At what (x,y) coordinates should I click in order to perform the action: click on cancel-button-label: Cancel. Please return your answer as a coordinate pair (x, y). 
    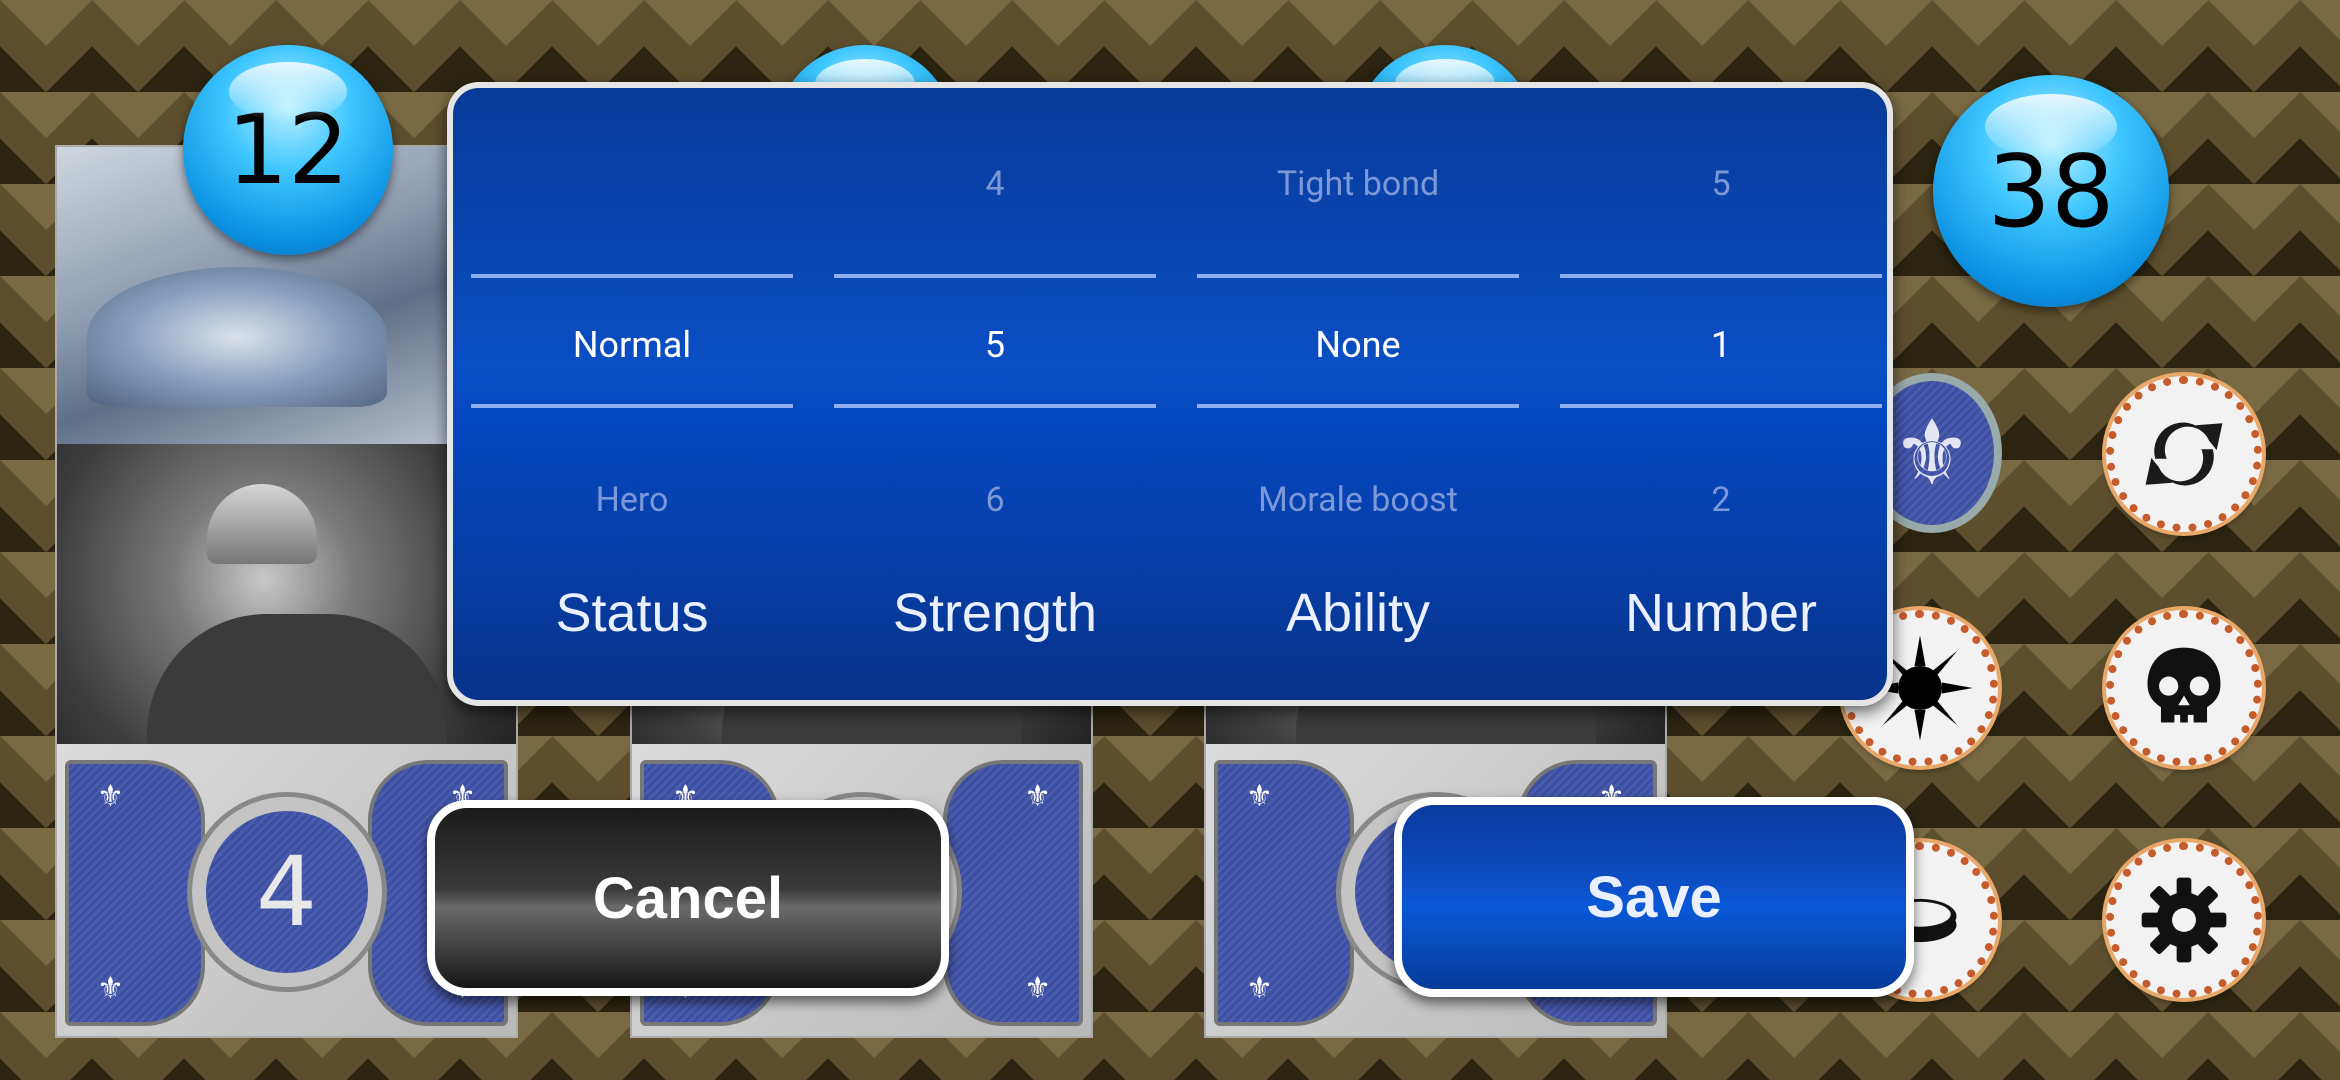
    Looking at the image, I should click on (688, 898).